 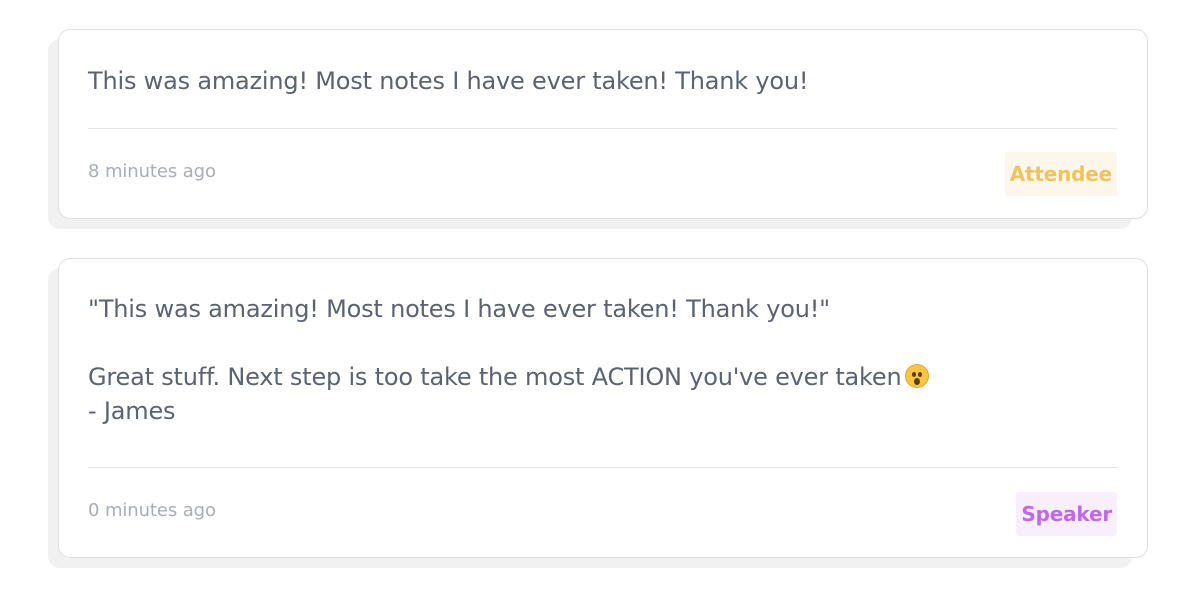 I want to click on role-badge-attendee: Attendee, so click(x=1060, y=174).